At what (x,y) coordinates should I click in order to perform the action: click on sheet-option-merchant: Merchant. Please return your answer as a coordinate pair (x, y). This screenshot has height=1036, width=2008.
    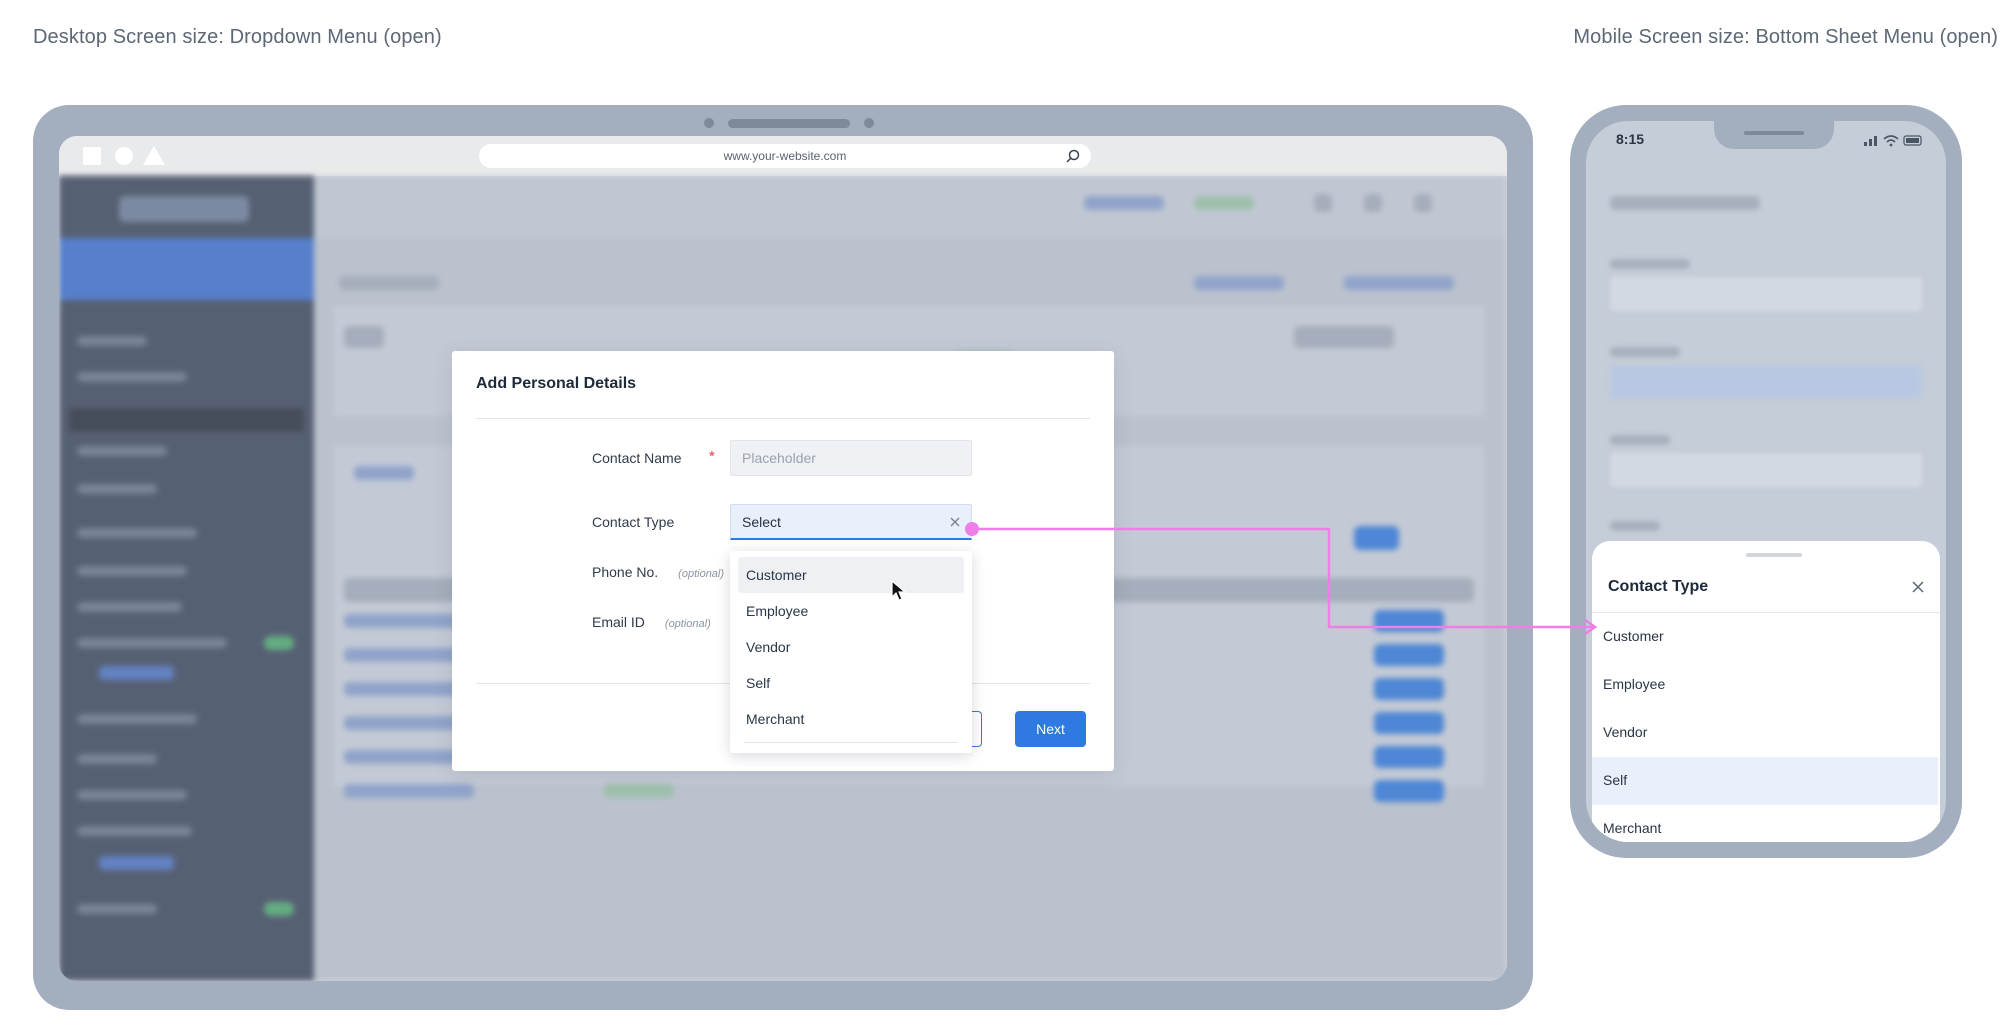
    Looking at the image, I should click on (1765, 823).